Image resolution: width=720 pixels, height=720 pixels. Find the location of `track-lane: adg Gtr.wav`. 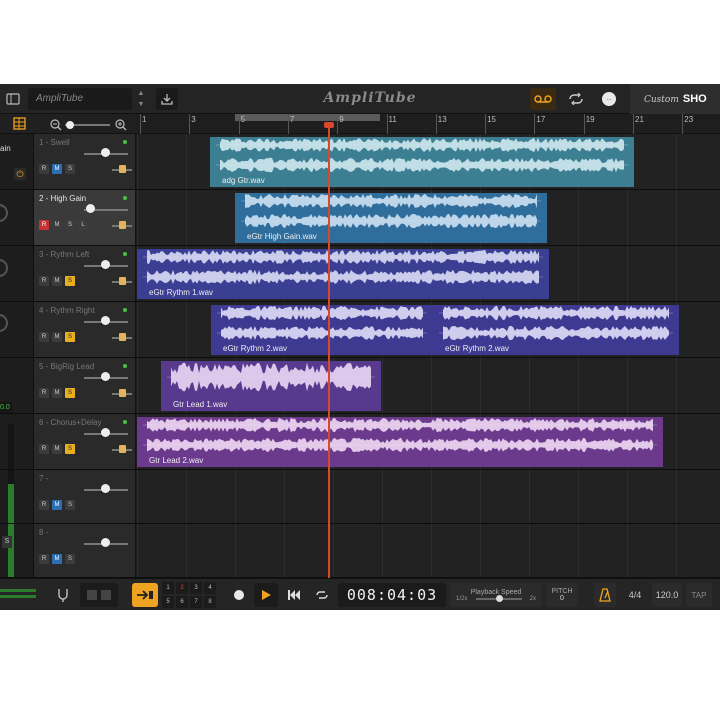

track-lane: adg Gtr.wav is located at coordinates (428, 161).